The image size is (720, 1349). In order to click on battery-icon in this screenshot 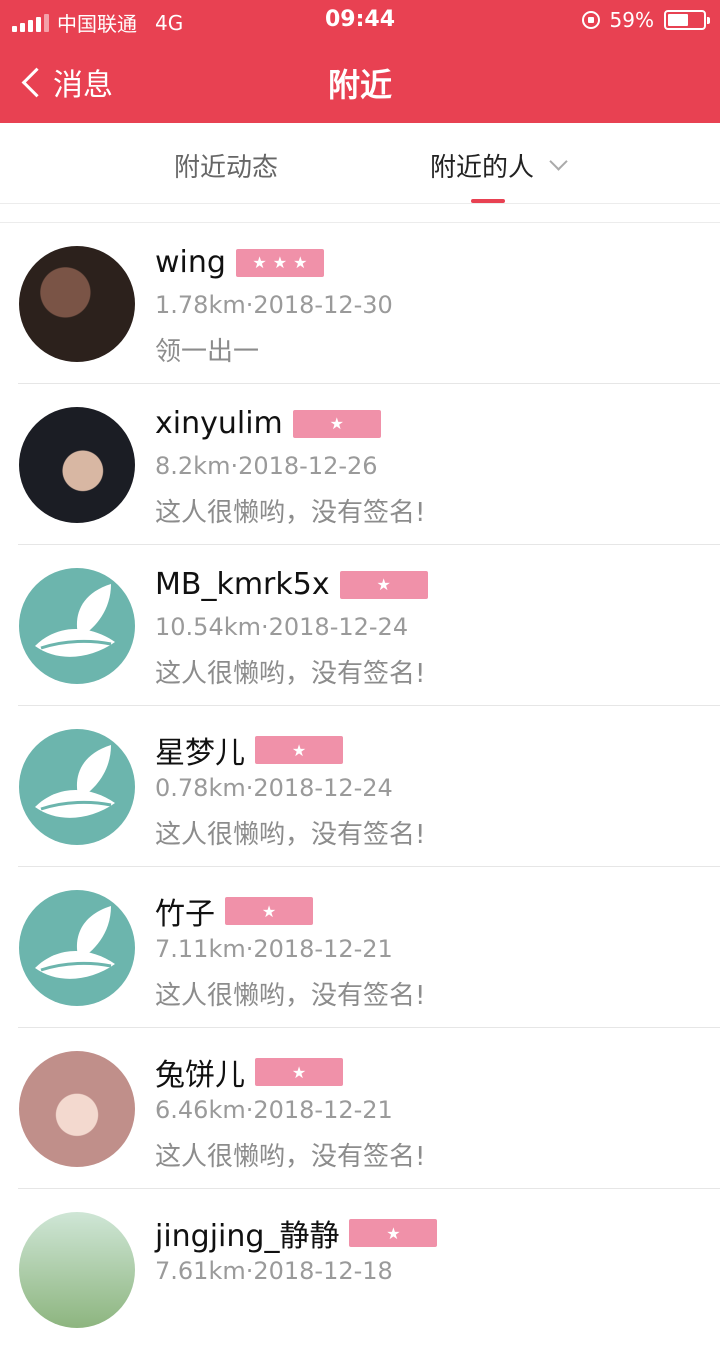, I will do `click(687, 20)`.